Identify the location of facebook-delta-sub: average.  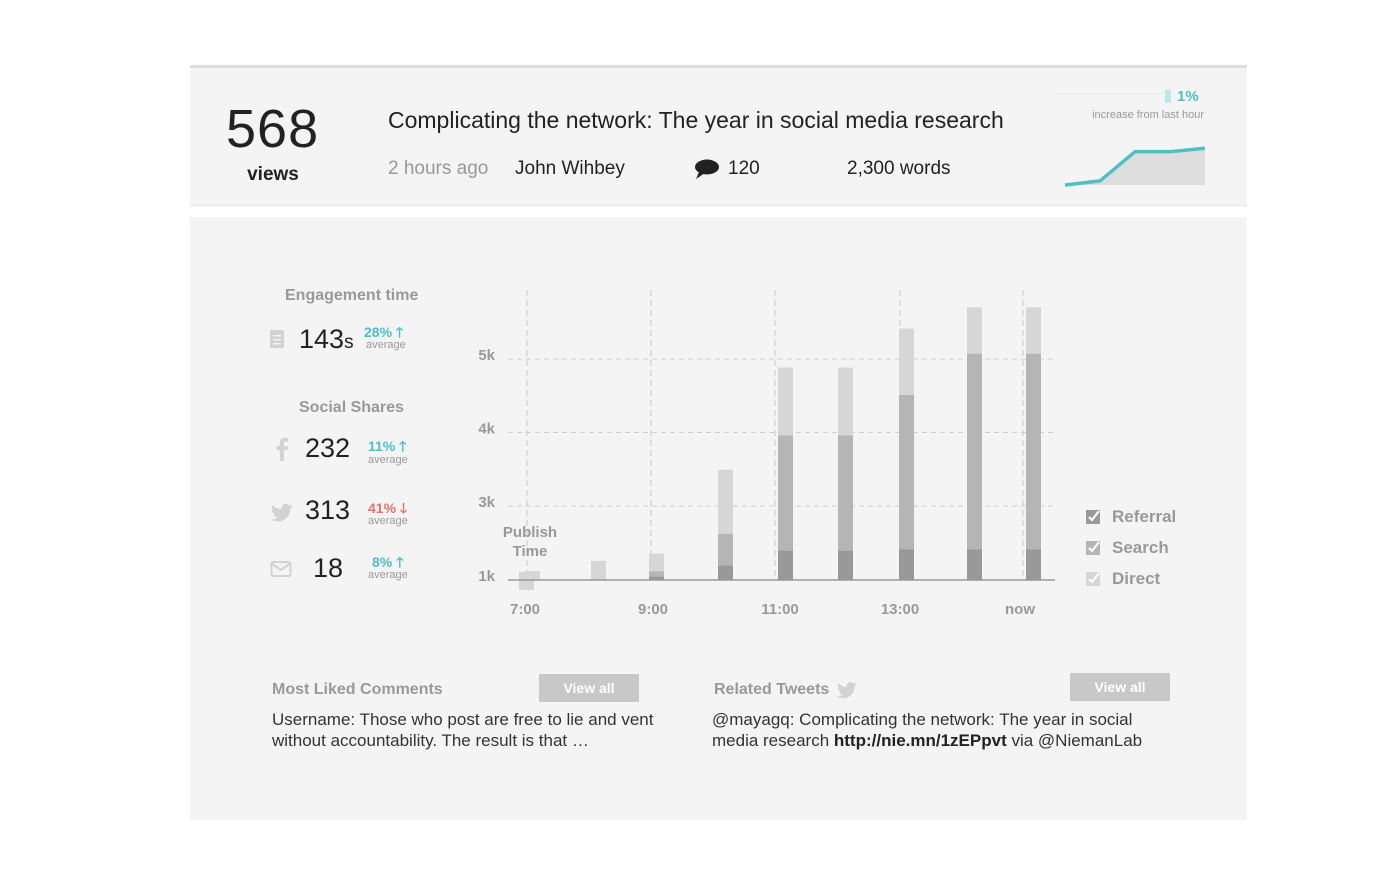
(388, 460).